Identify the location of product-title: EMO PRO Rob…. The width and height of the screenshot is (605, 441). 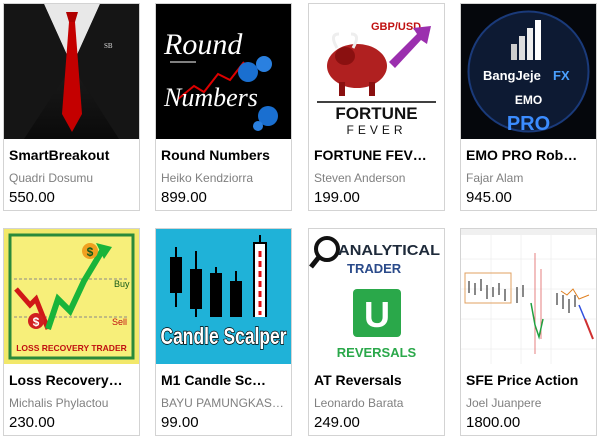
(530, 155).